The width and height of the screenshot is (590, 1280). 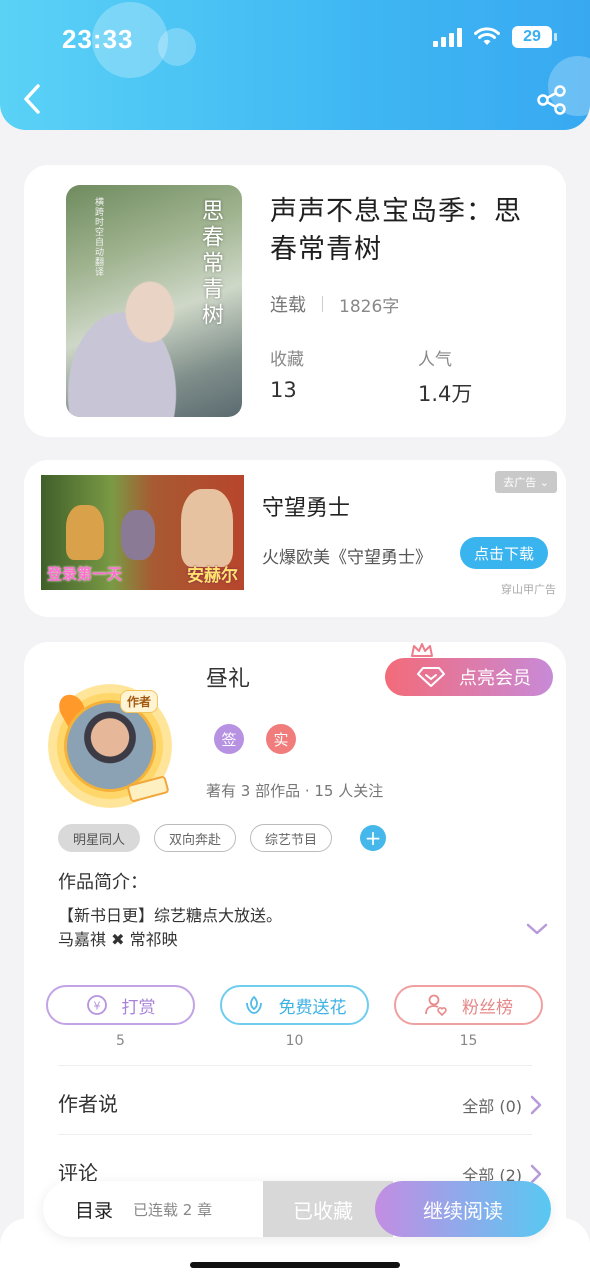 I want to click on wifi-icon, so click(x=487, y=36).